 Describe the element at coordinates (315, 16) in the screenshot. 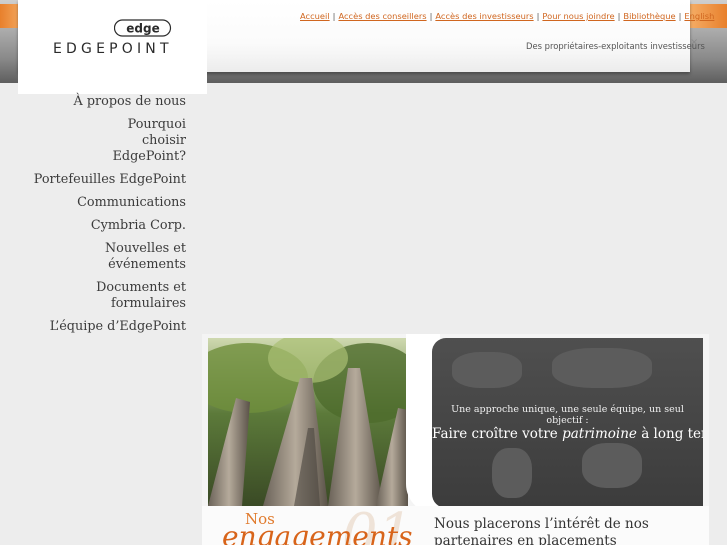

I see `nav-link-accueil: Accueil` at that location.